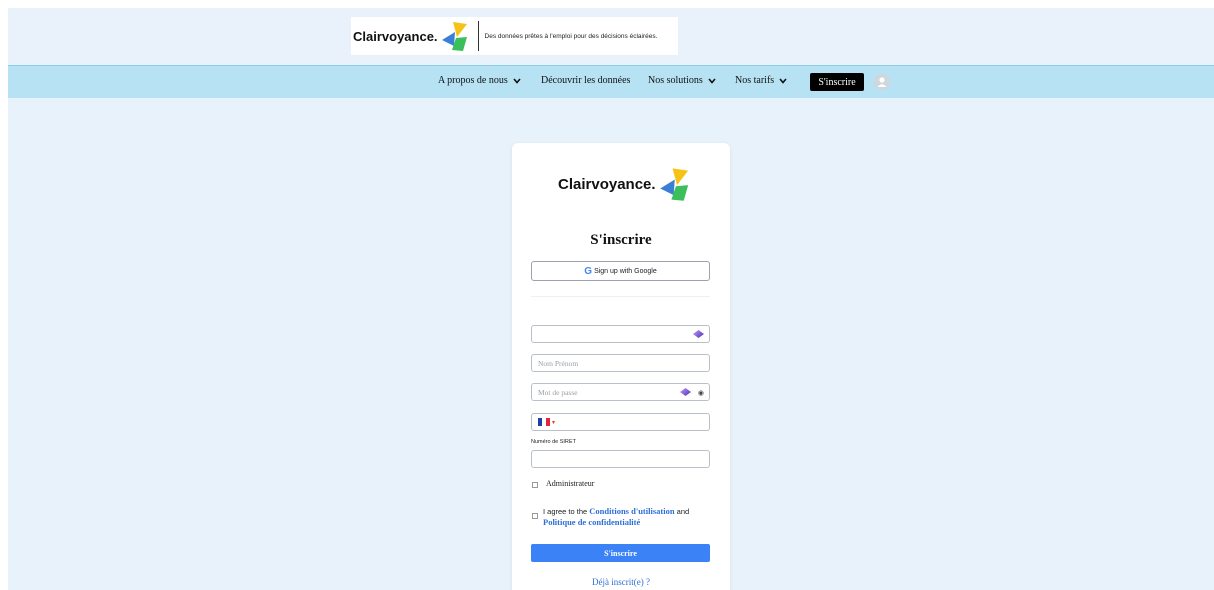 This screenshot has height=590, width=1214. Describe the element at coordinates (837, 82) in the screenshot. I see `nav-signup-button: S'inscrire` at that location.